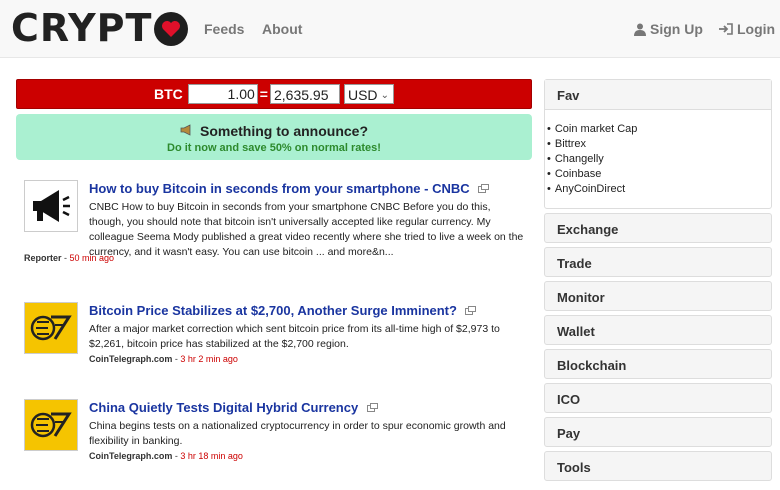 The image size is (780, 490). What do you see at coordinates (658, 364) in the screenshot?
I see `sidebar-panel-blockchain: Blockchain` at bounding box center [658, 364].